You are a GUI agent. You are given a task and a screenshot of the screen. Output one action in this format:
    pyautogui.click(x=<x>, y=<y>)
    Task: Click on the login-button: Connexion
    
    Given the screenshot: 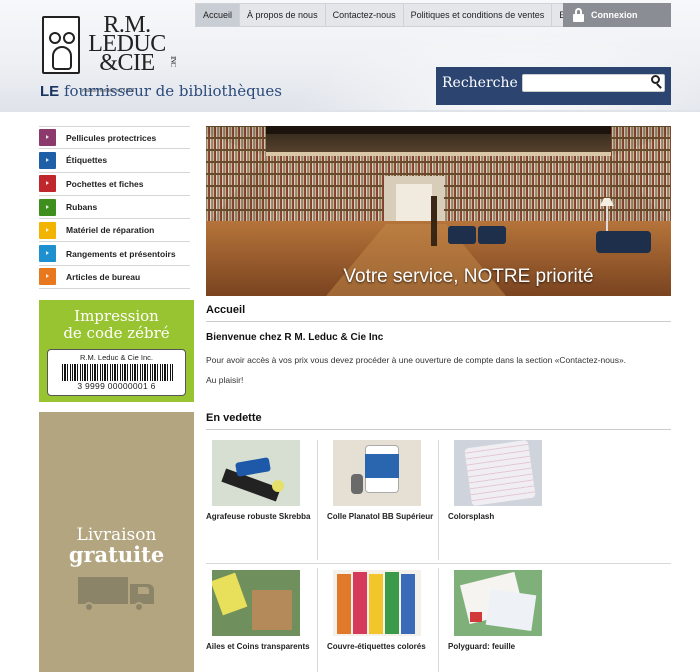 What is the action you would take?
    pyautogui.click(x=617, y=15)
    